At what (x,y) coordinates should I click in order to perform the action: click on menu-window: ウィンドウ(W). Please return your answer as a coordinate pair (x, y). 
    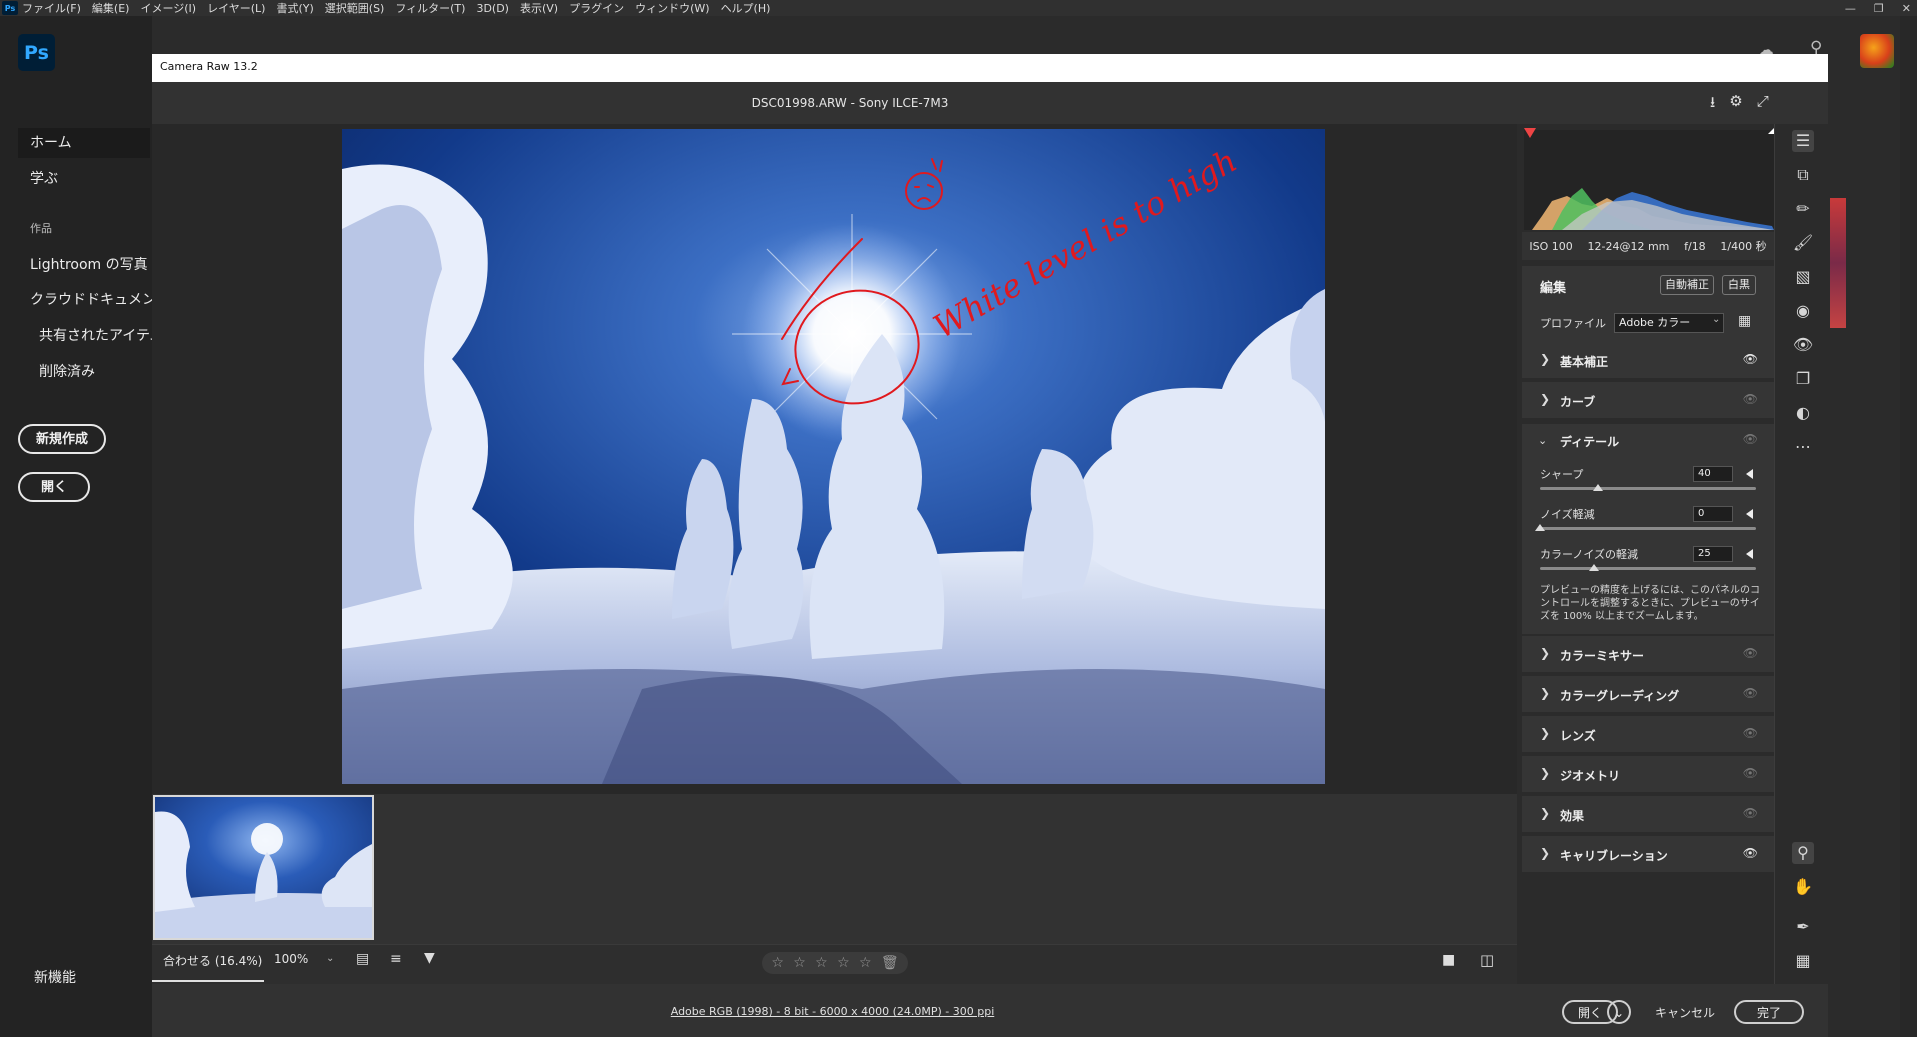
    Looking at the image, I should click on (672, 8).